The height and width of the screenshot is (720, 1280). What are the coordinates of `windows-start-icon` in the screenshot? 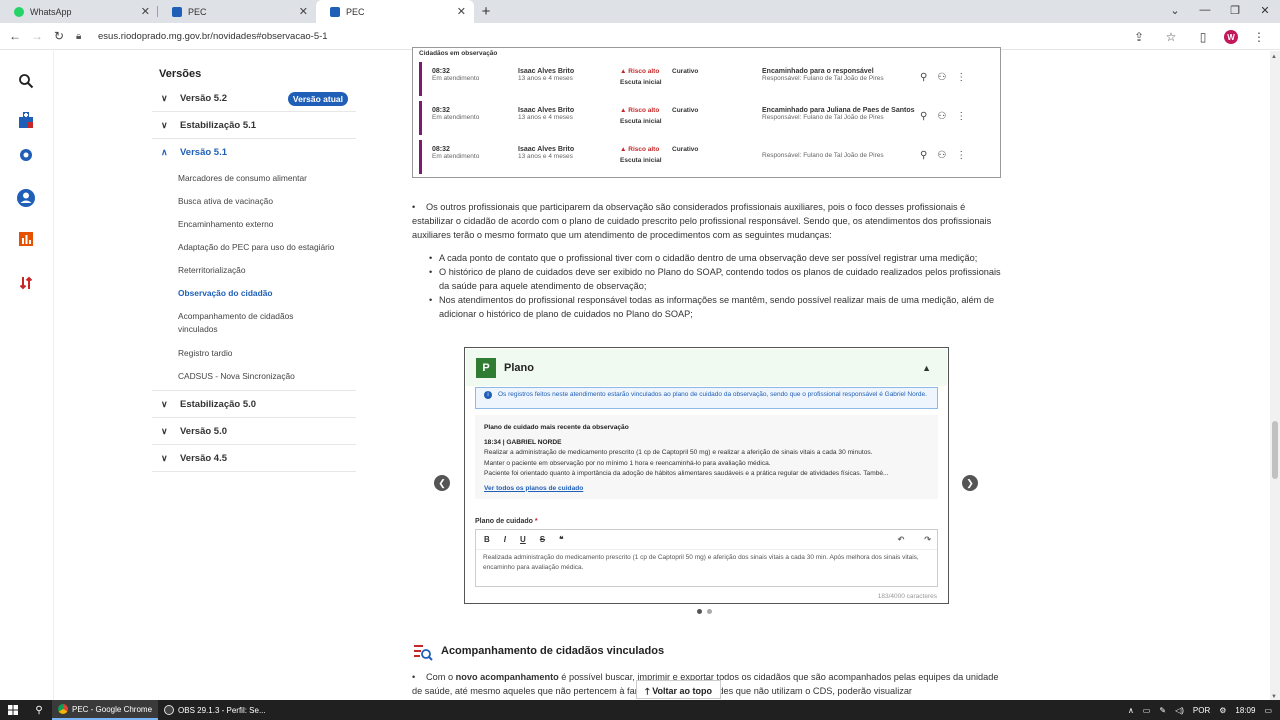 It's located at (13, 710).